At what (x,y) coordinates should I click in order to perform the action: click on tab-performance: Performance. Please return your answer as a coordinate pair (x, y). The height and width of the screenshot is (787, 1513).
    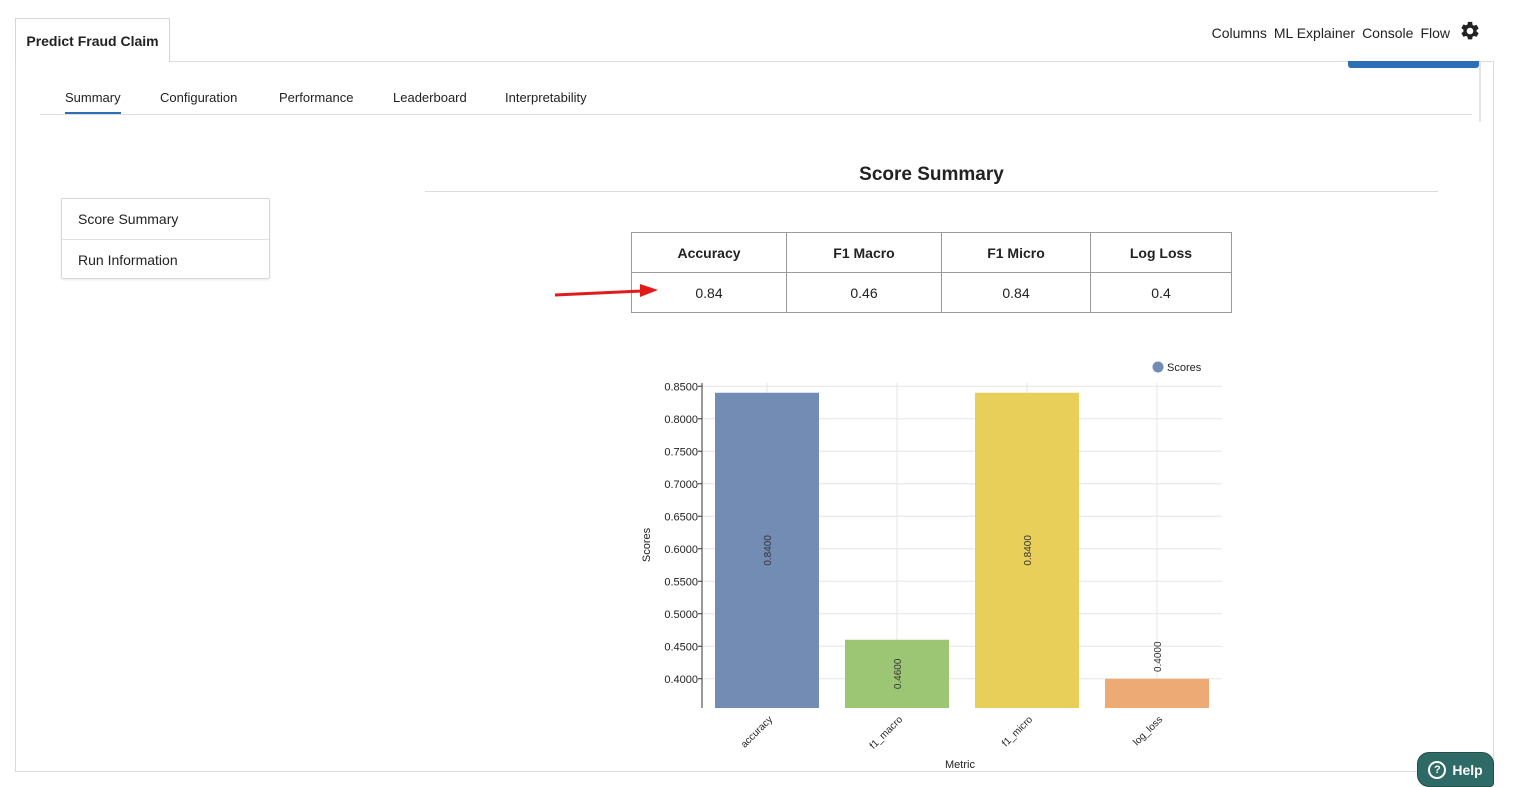
    Looking at the image, I should click on (316, 101).